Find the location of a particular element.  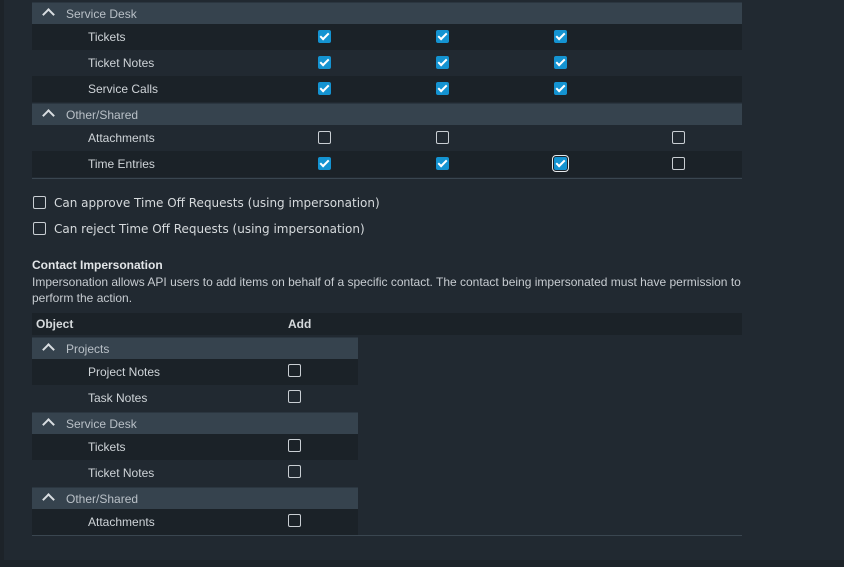

table-row: Project Notes is located at coordinates (195, 372).